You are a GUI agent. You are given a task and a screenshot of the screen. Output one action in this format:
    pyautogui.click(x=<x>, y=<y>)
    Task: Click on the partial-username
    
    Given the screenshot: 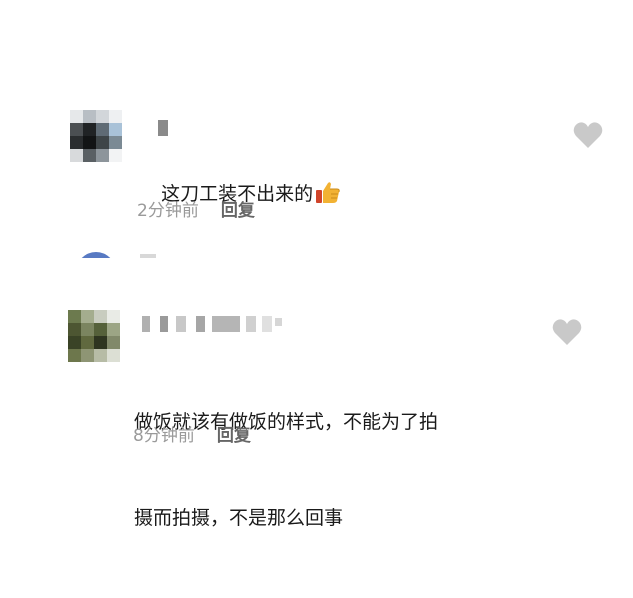 What is the action you would take?
    pyautogui.click(x=148, y=256)
    